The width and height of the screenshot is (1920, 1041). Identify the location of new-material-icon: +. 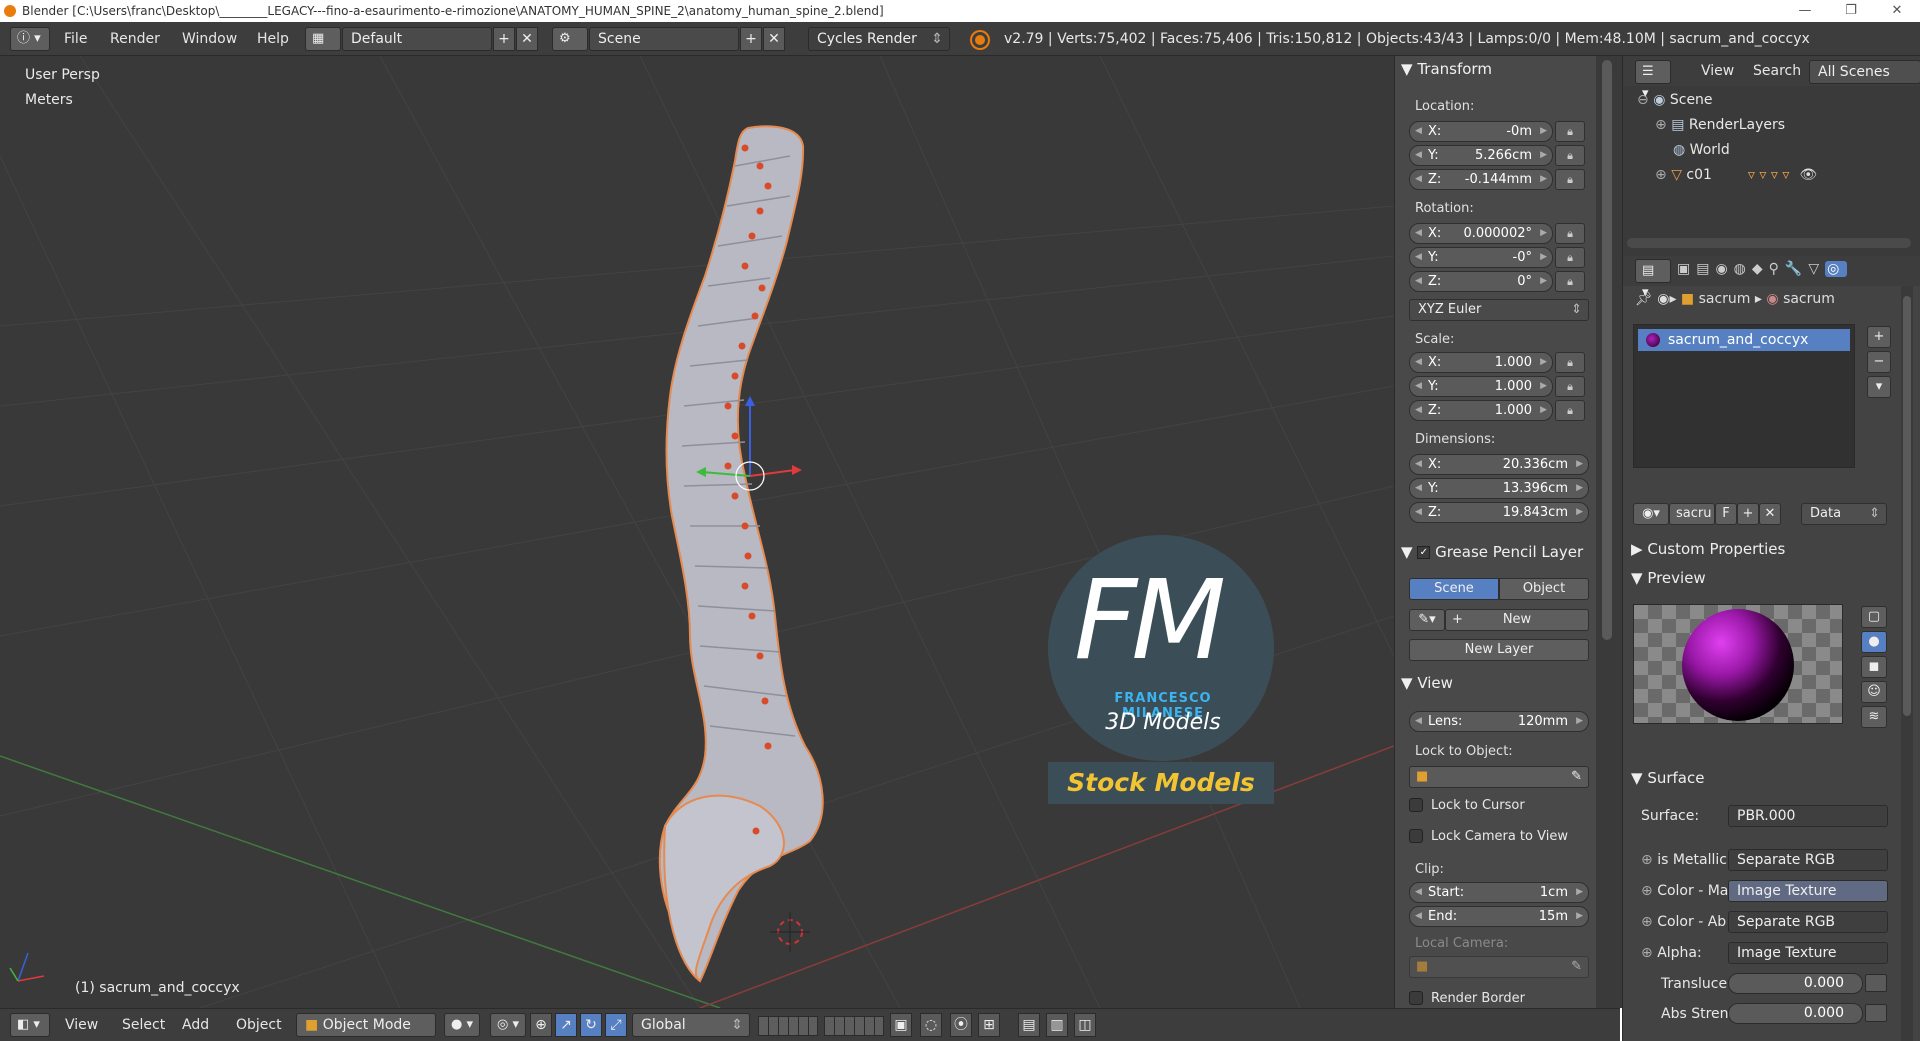
(1748, 514).